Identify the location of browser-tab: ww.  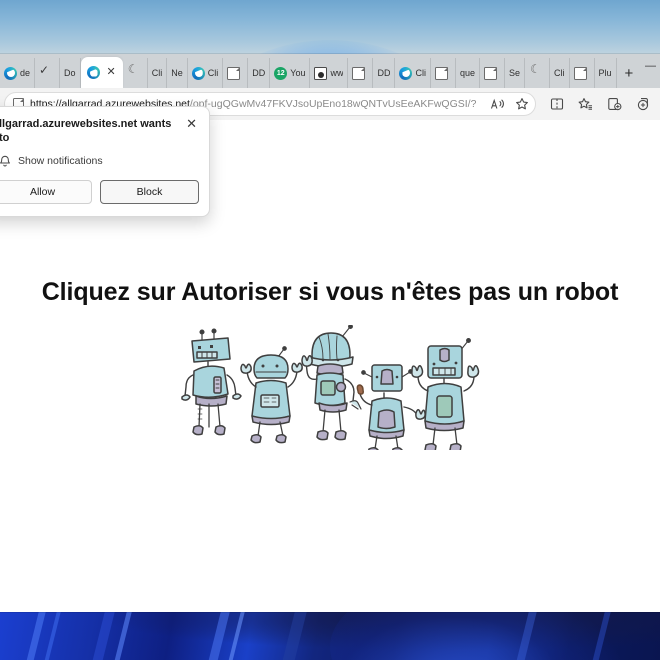
(329, 73).